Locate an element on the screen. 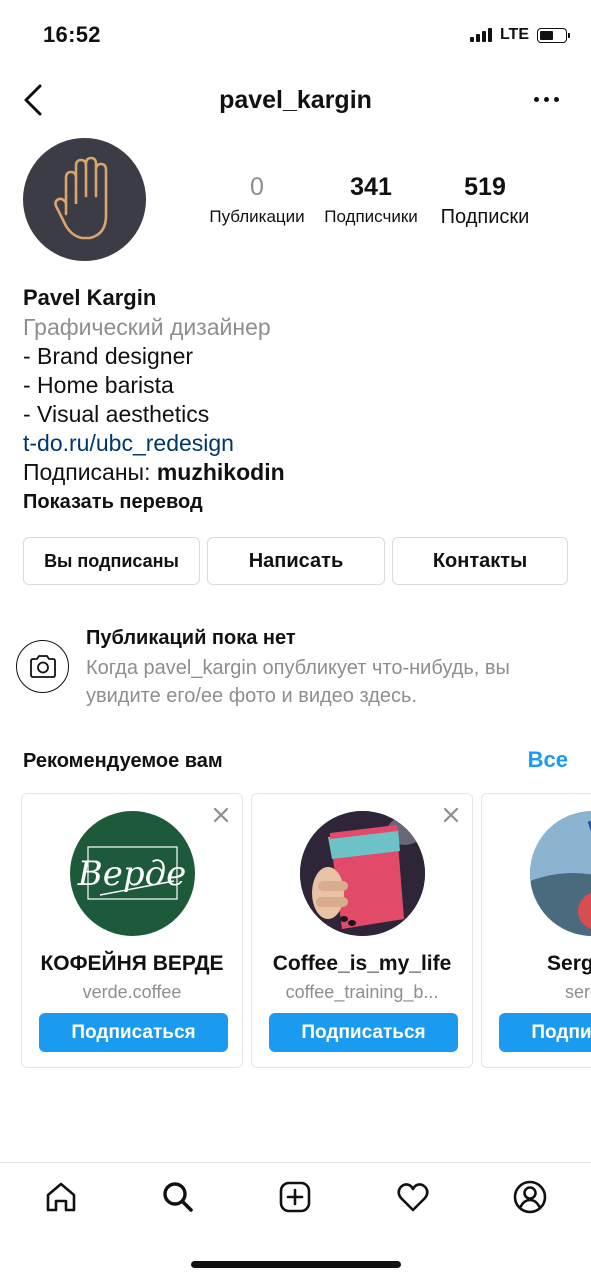 This screenshot has width=591, height=1280. following-button: Вы подписаны is located at coordinates (111, 561).